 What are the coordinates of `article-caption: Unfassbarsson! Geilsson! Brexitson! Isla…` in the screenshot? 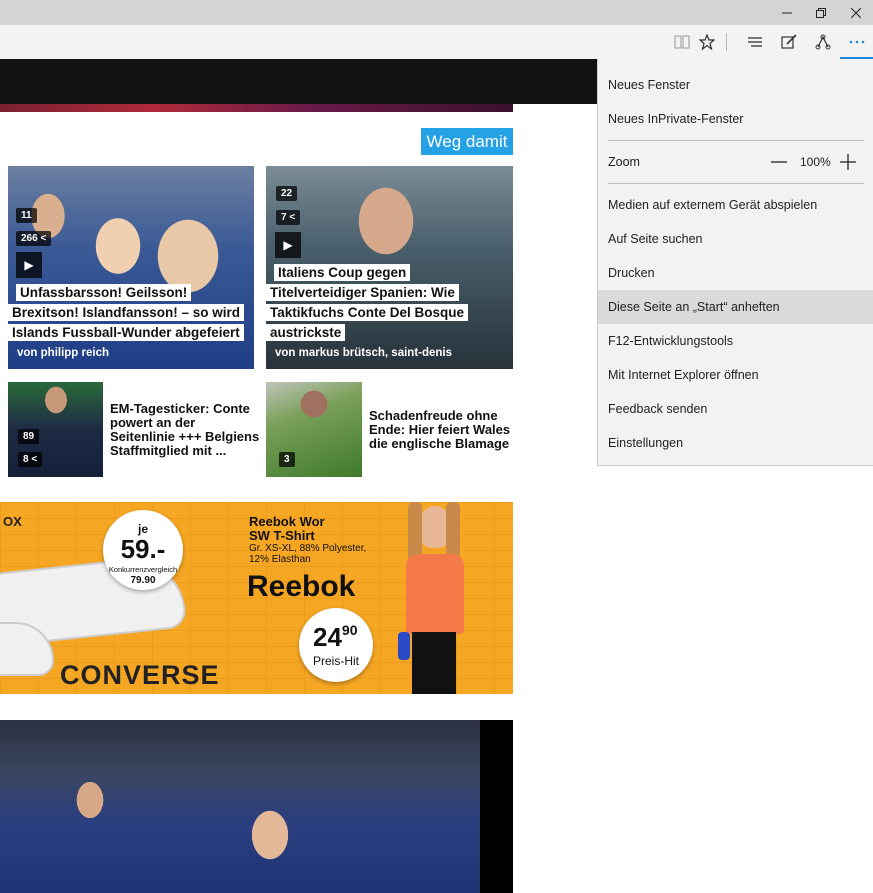 It's located at (127, 313).